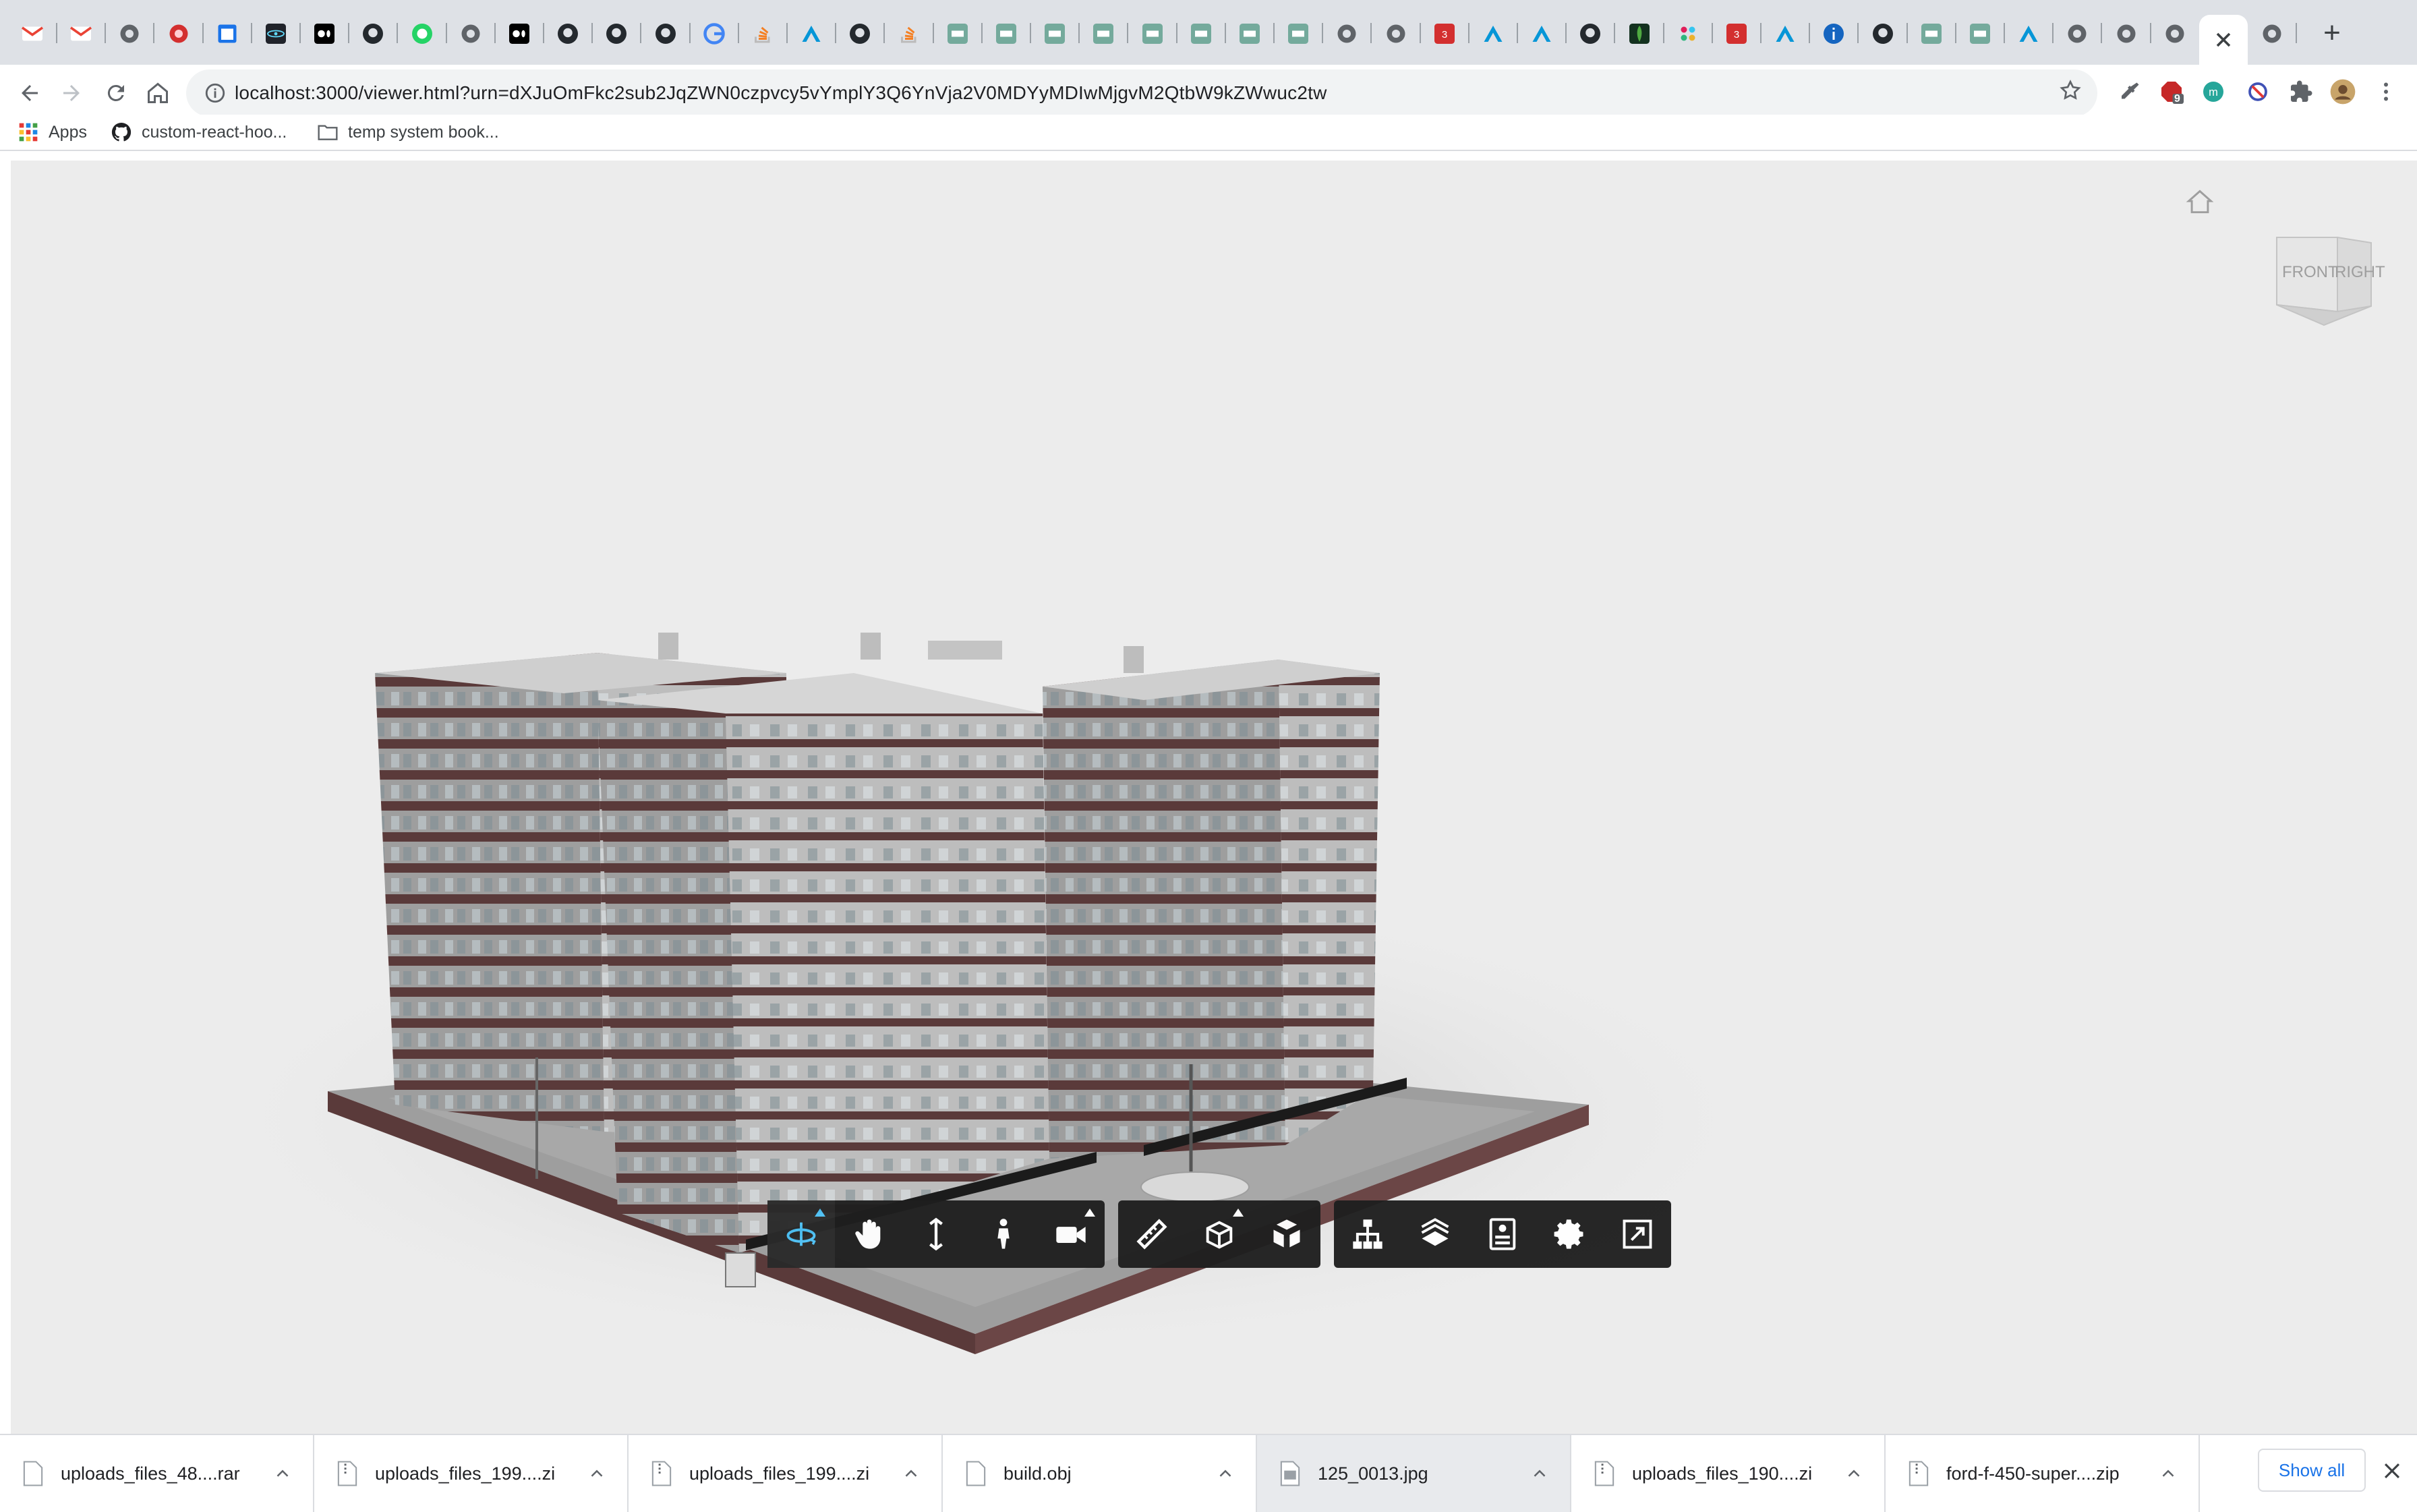  I want to click on threejs-icon: 3, so click(1444, 34).